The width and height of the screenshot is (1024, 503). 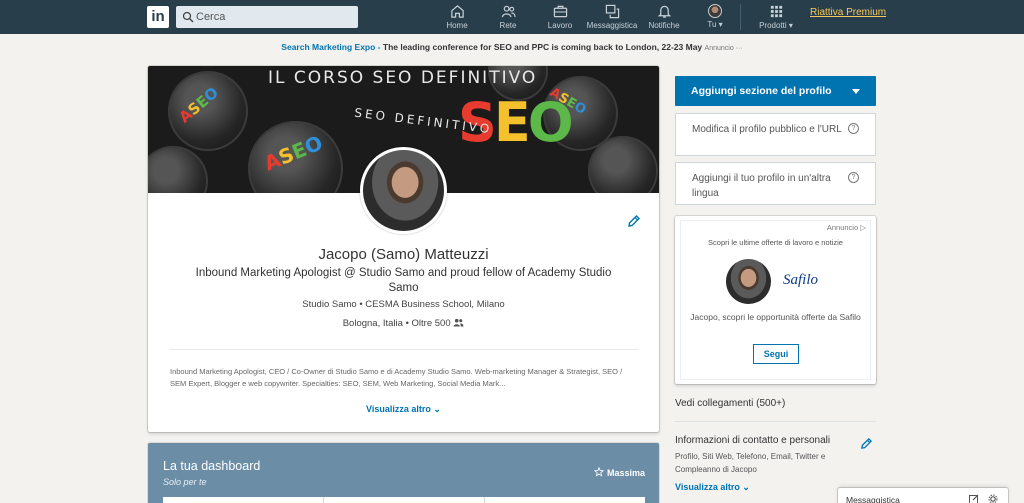 What do you see at coordinates (730, 403) in the screenshot?
I see `see-connections-link: Vedi collegamenti (500+)` at bounding box center [730, 403].